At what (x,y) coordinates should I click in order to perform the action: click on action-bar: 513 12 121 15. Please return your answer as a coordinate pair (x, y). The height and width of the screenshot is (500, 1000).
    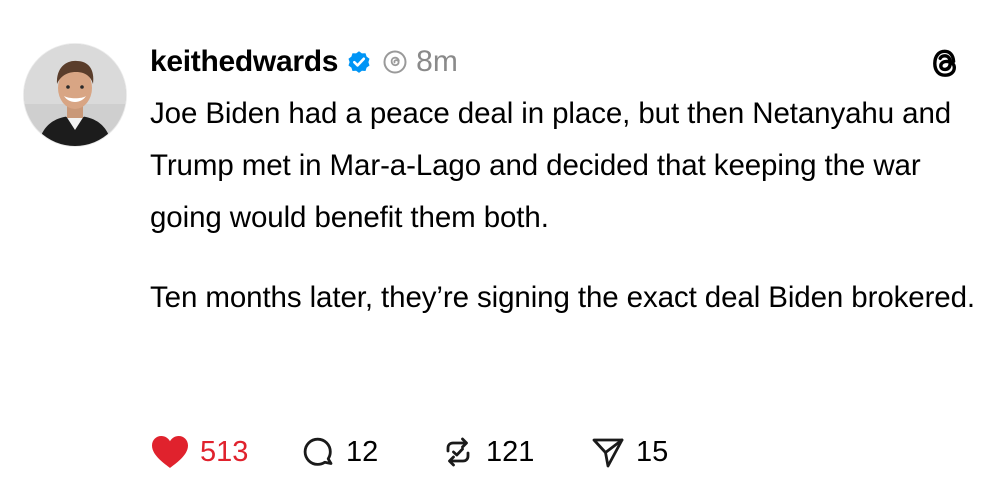
    Looking at the image, I should click on (430, 452).